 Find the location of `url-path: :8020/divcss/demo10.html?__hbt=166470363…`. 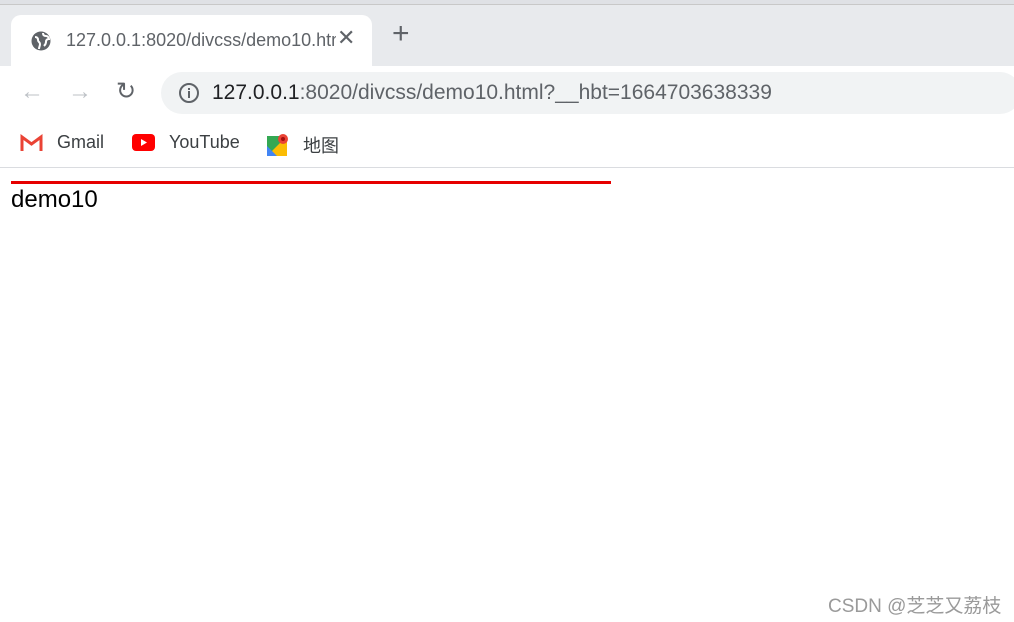

url-path: :8020/divcss/demo10.html?__hbt=166470363… is located at coordinates (535, 92).